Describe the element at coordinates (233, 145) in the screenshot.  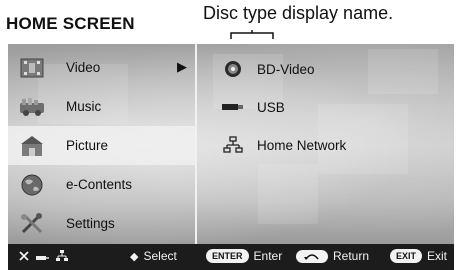
I see `network-icon` at that location.